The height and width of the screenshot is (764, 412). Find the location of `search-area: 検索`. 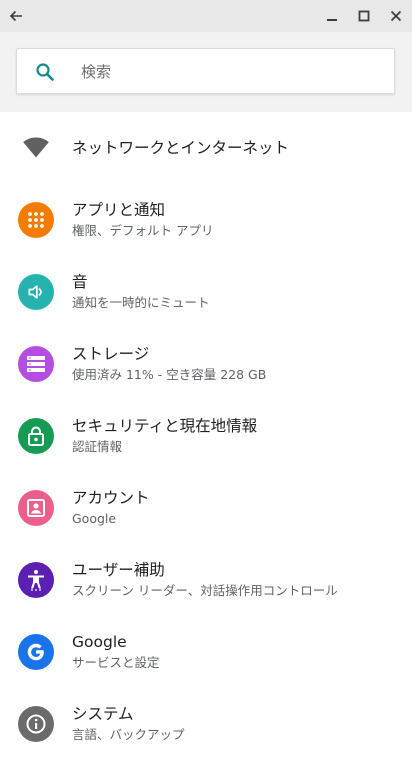

search-area: 検索 is located at coordinates (206, 72).